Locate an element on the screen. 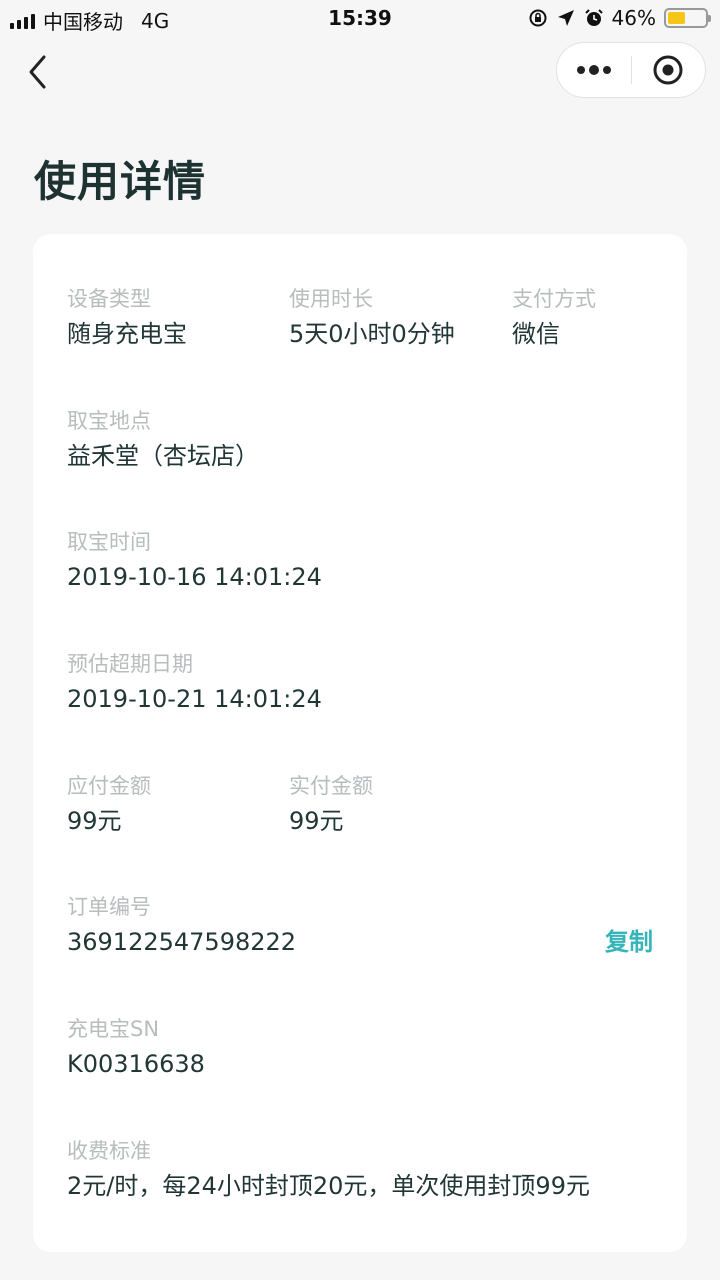 This screenshot has height=1280, width=720. pickup-location-field: 取宝地点 益禾堂（杏坛店） is located at coordinates (163, 440).